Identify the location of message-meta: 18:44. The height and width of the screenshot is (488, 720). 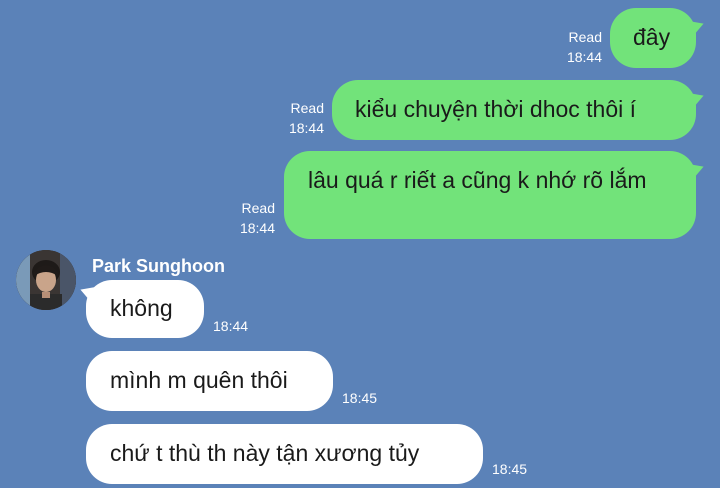
(230, 326).